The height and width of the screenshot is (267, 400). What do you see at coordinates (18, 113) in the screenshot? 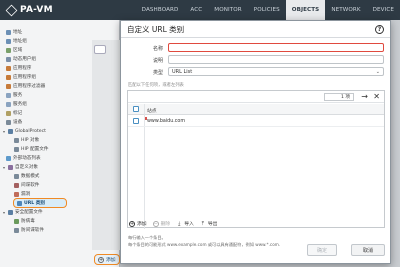
I see `sidebar-item-label: 标记` at bounding box center [18, 113].